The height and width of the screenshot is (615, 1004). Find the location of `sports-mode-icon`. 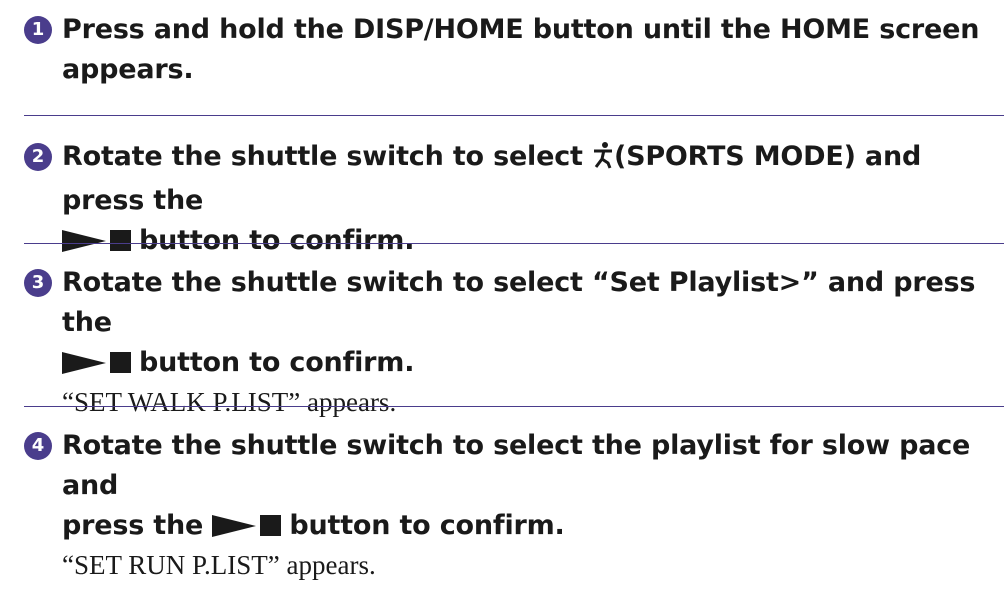

sports-mode-icon is located at coordinates (603, 161).